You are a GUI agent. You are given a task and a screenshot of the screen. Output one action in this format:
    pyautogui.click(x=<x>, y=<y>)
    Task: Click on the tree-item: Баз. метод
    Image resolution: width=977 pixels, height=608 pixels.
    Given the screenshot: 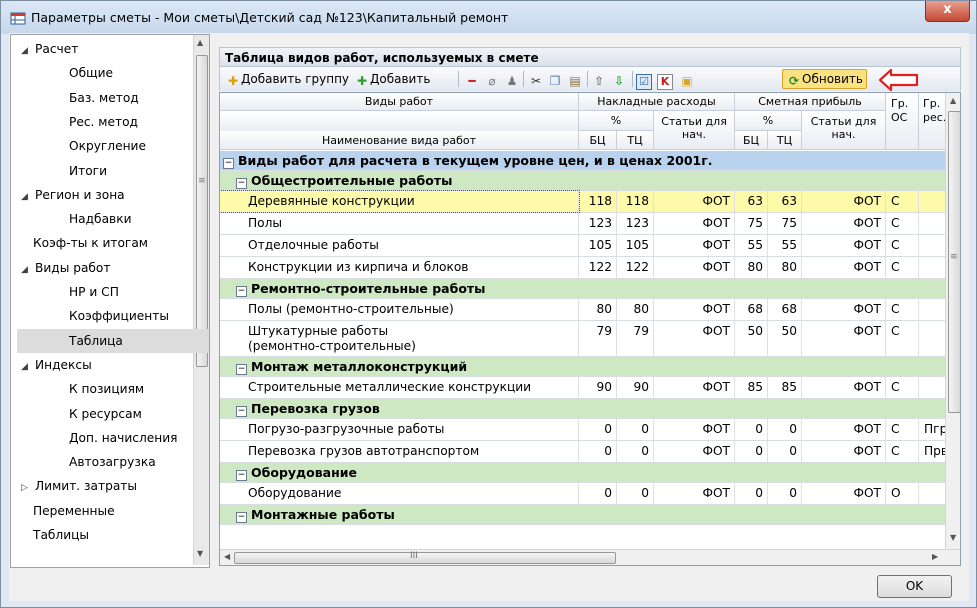 What is the action you would take?
    pyautogui.click(x=104, y=98)
    